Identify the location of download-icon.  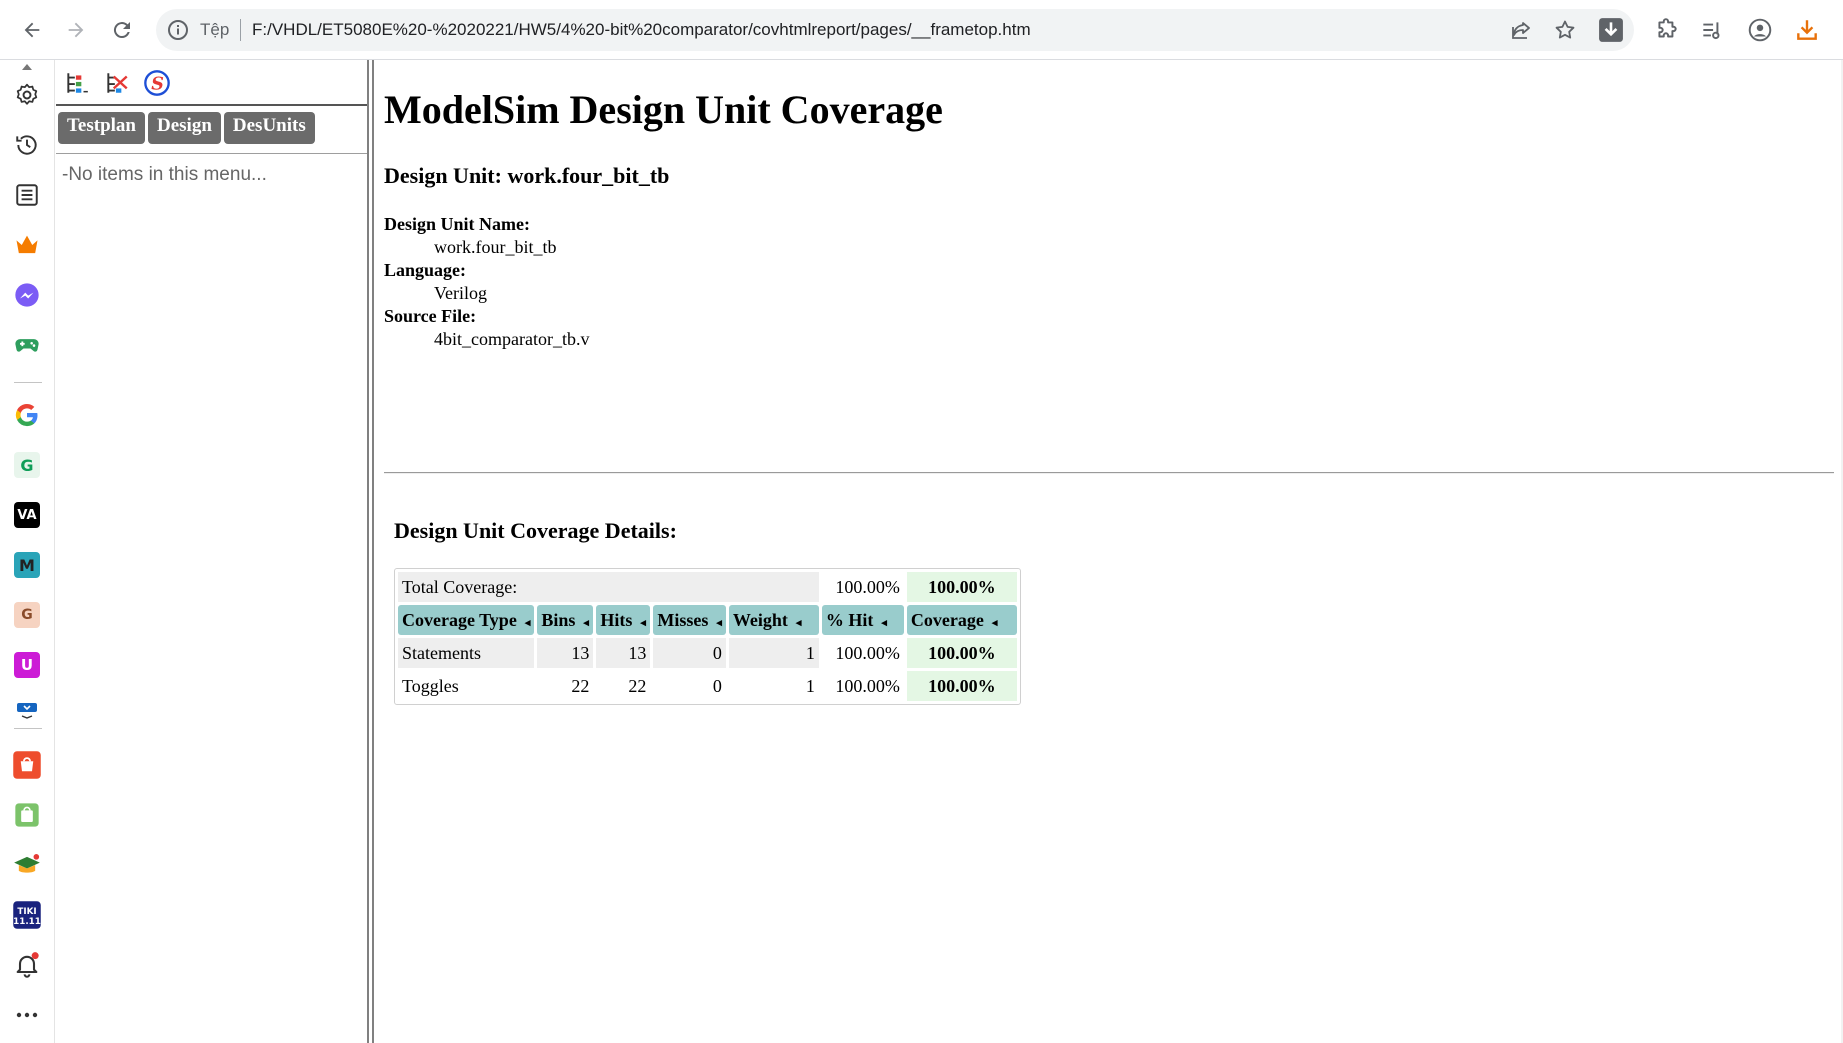
(1807, 30).